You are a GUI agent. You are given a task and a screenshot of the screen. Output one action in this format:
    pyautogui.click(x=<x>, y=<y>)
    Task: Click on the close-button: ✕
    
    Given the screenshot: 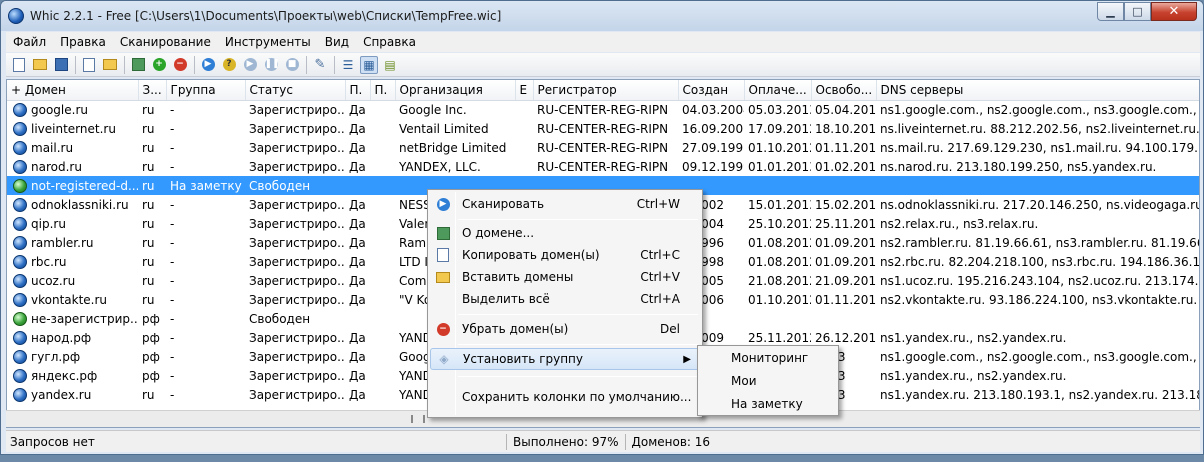 What is the action you would take?
    pyautogui.click(x=1174, y=11)
    